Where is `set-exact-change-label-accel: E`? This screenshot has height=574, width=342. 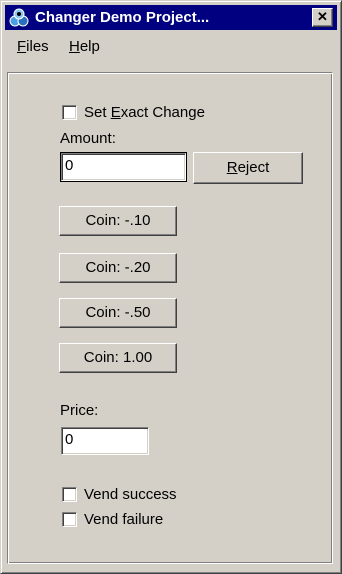
set-exact-change-label-accel: E is located at coordinates (115, 112).